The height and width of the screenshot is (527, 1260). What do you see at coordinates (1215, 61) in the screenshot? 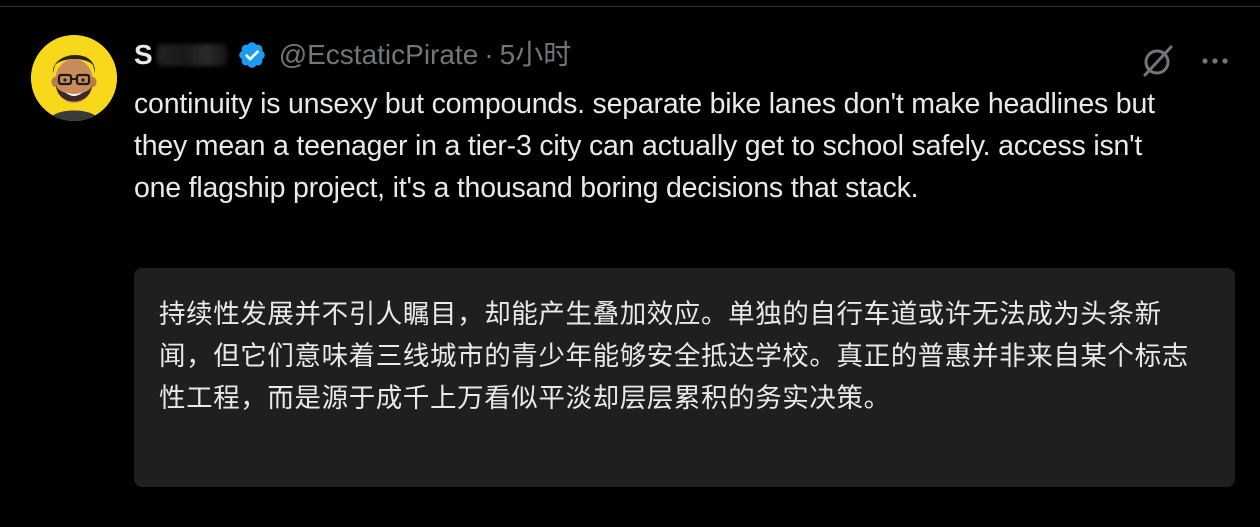
I see `more-options-icon` at bounding box center [1215, 61].